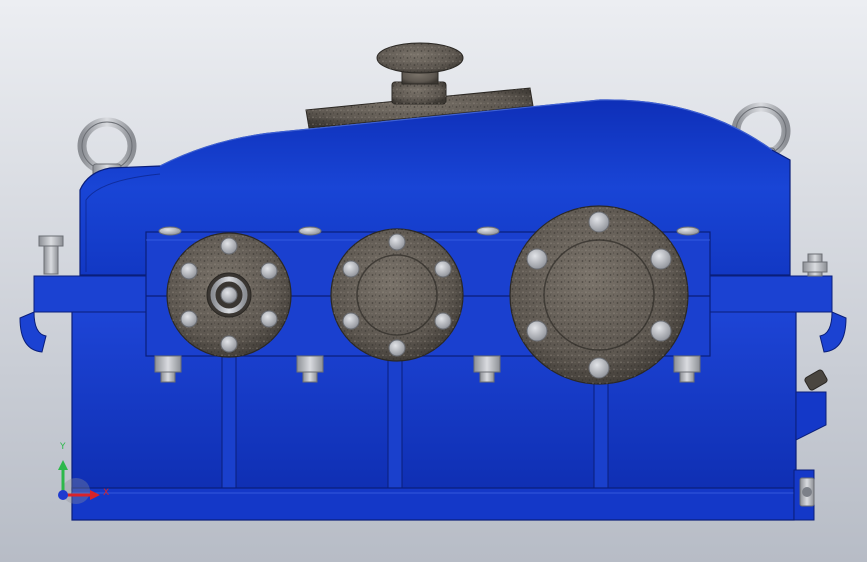 The image size is (867, 562). What do you see at coordinates (599, 295) in the screenshot?
I see `bearing-cap-output` at bounding box center [599, 295].